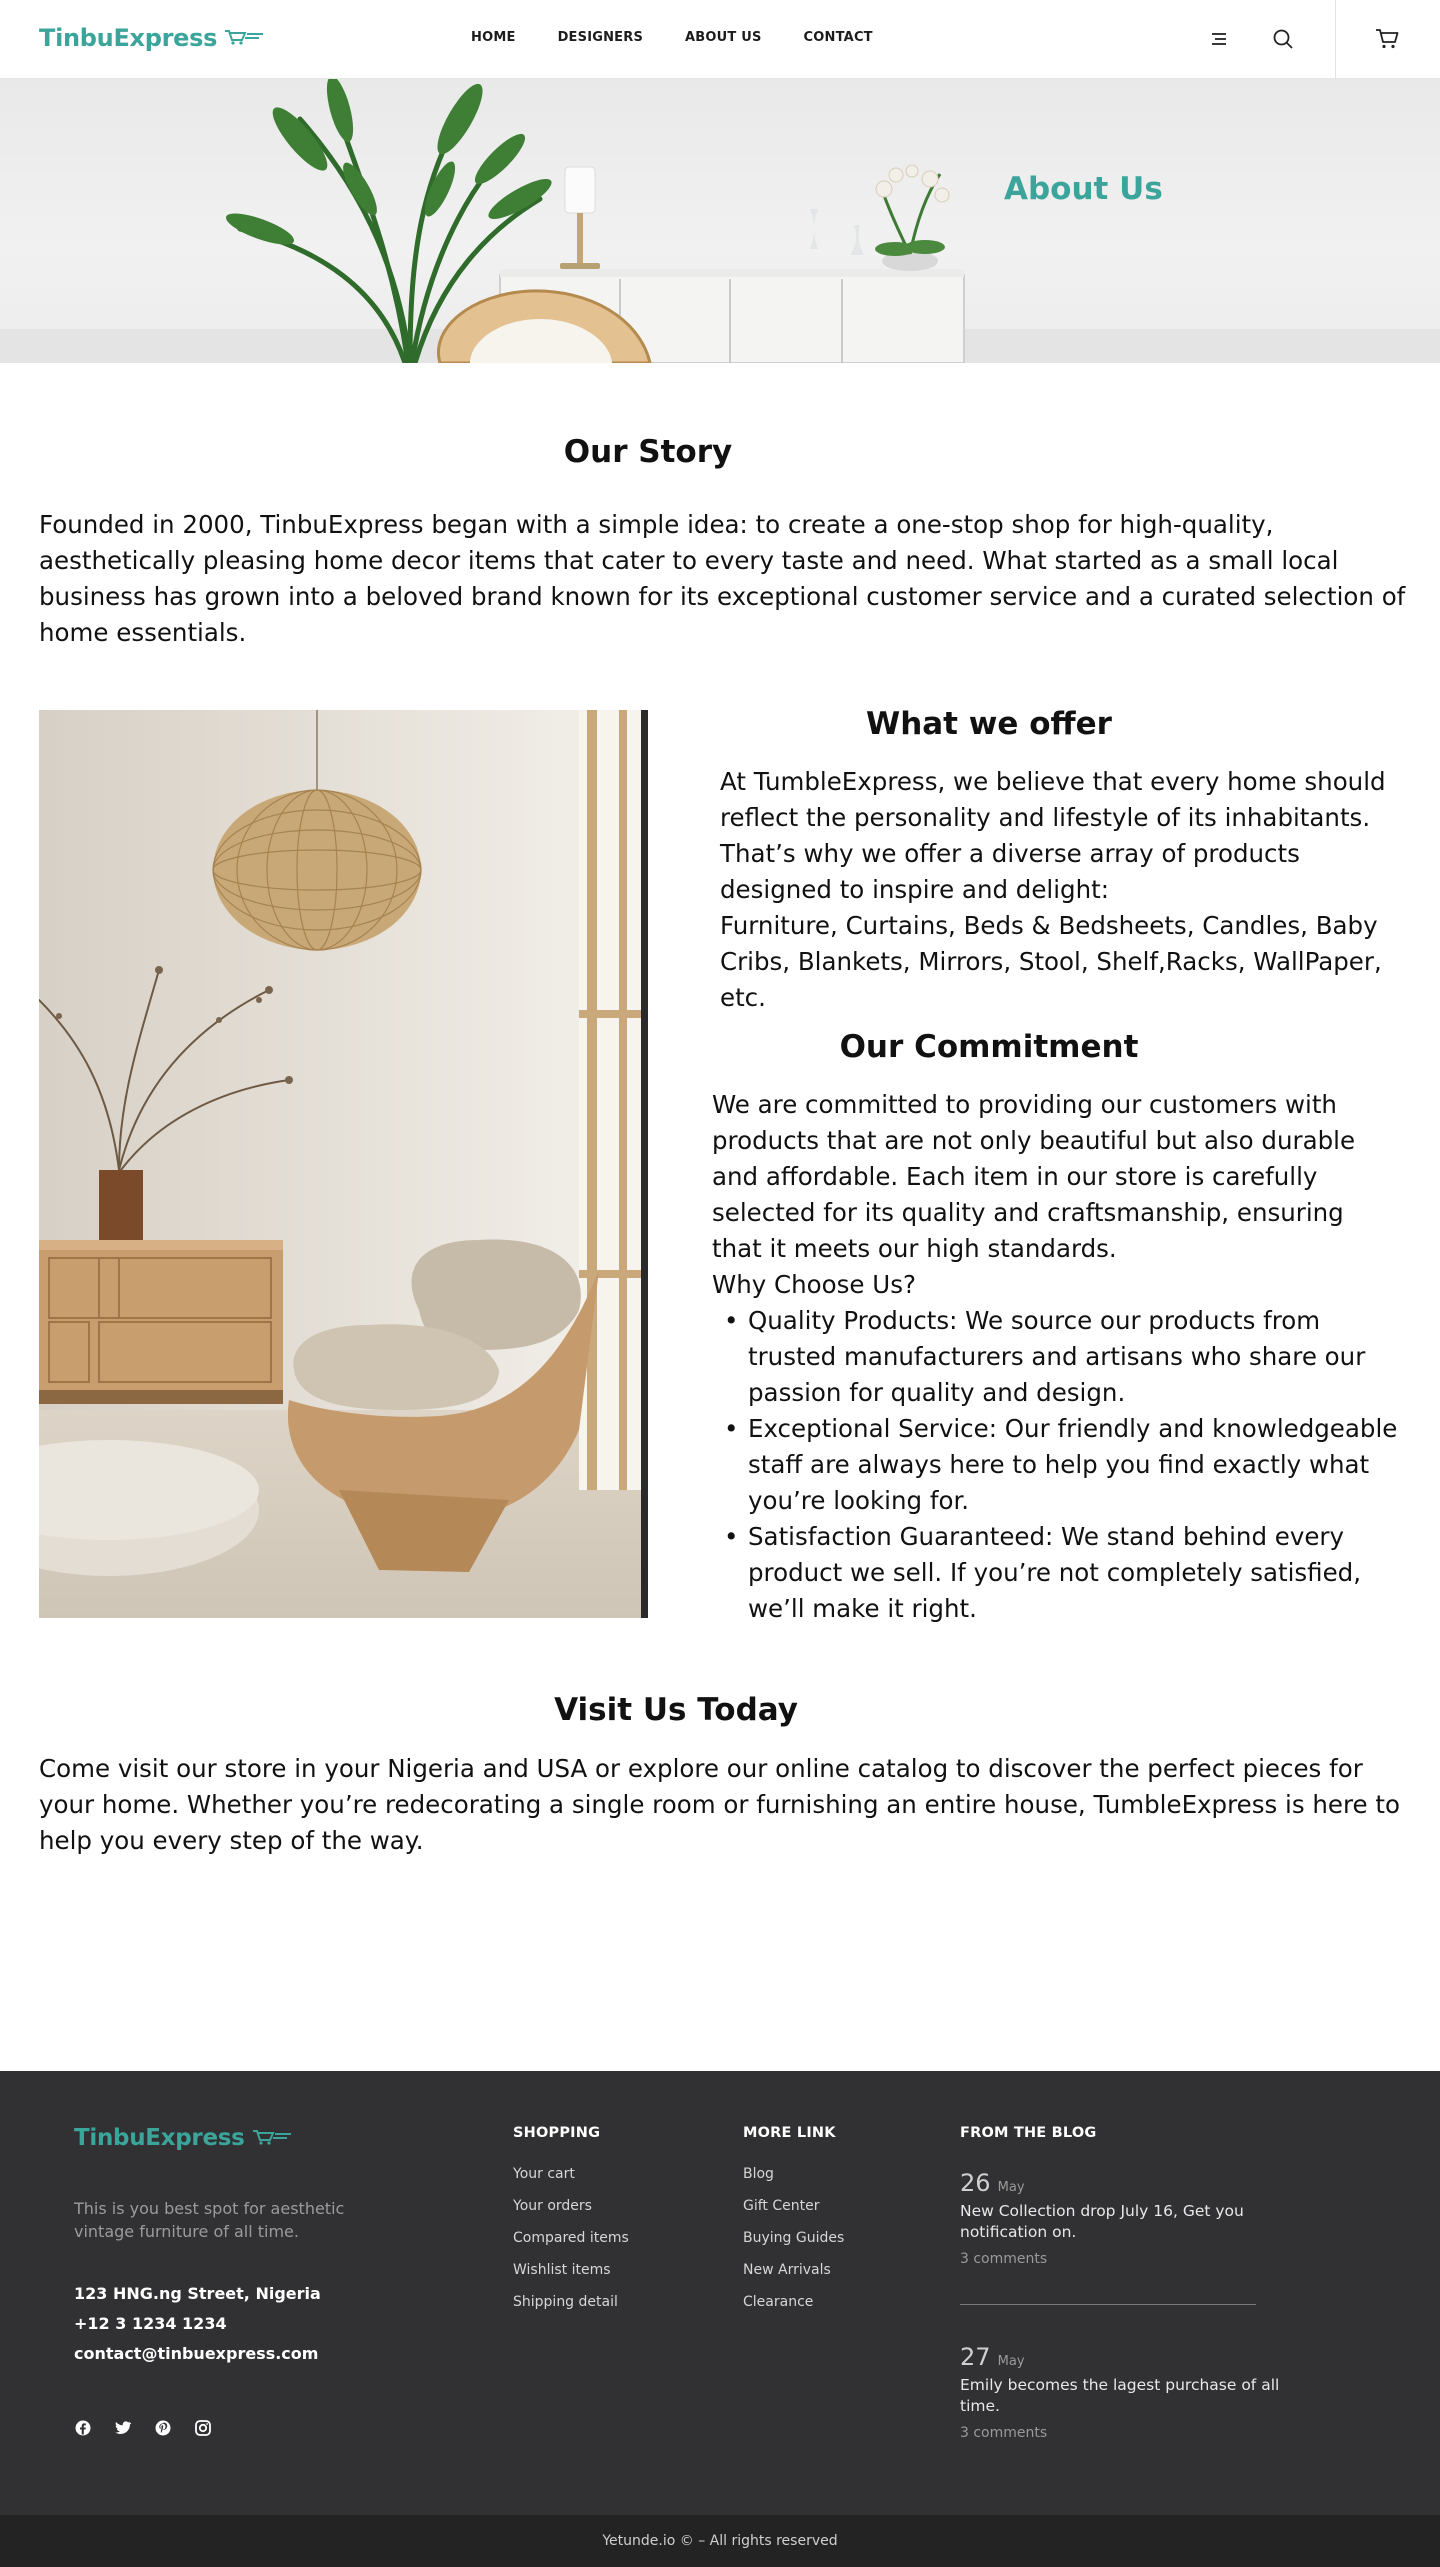 The width and height of the screenshot is (1440, 2567). I want to click on nav-designers: DESIGNERS, so click(600, 37).